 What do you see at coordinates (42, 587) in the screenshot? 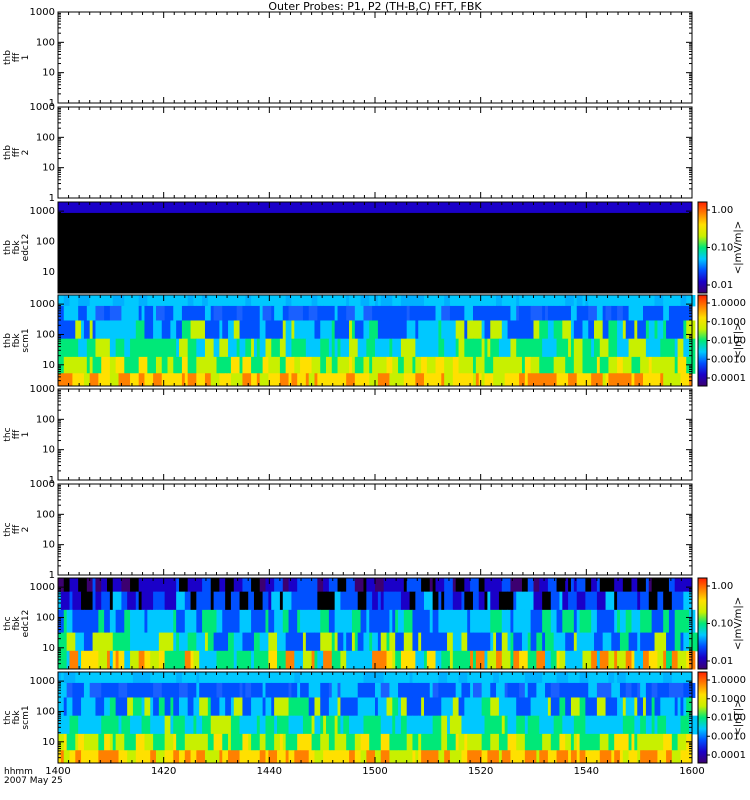
I see `y-tick-label: 1000` at bounding box center [42, 587].